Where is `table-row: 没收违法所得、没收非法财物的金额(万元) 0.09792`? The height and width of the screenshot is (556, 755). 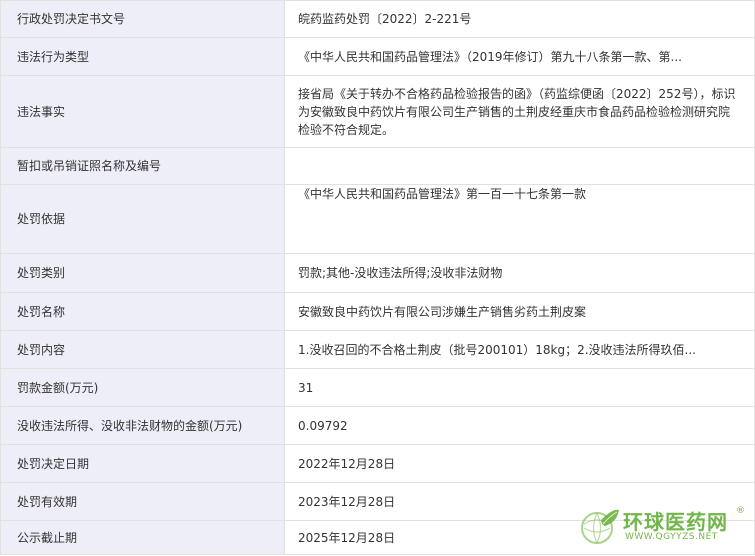
table-row: 没收违法所得、没收非法财物的金额(万元) 0.09792 is located at coordinates (377, 425).